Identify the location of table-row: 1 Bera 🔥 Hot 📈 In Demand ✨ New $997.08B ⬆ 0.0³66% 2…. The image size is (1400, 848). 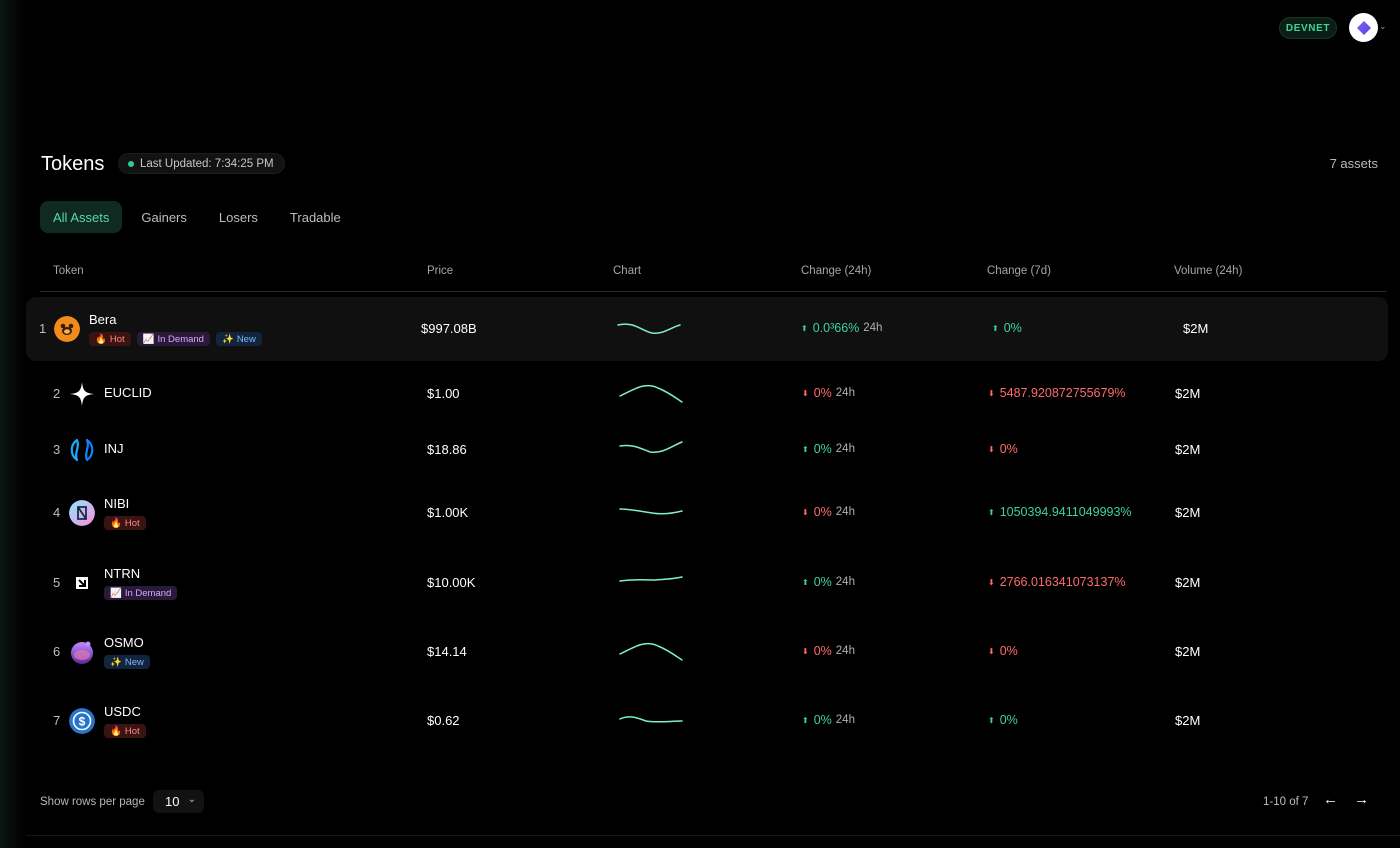
(707, 329).